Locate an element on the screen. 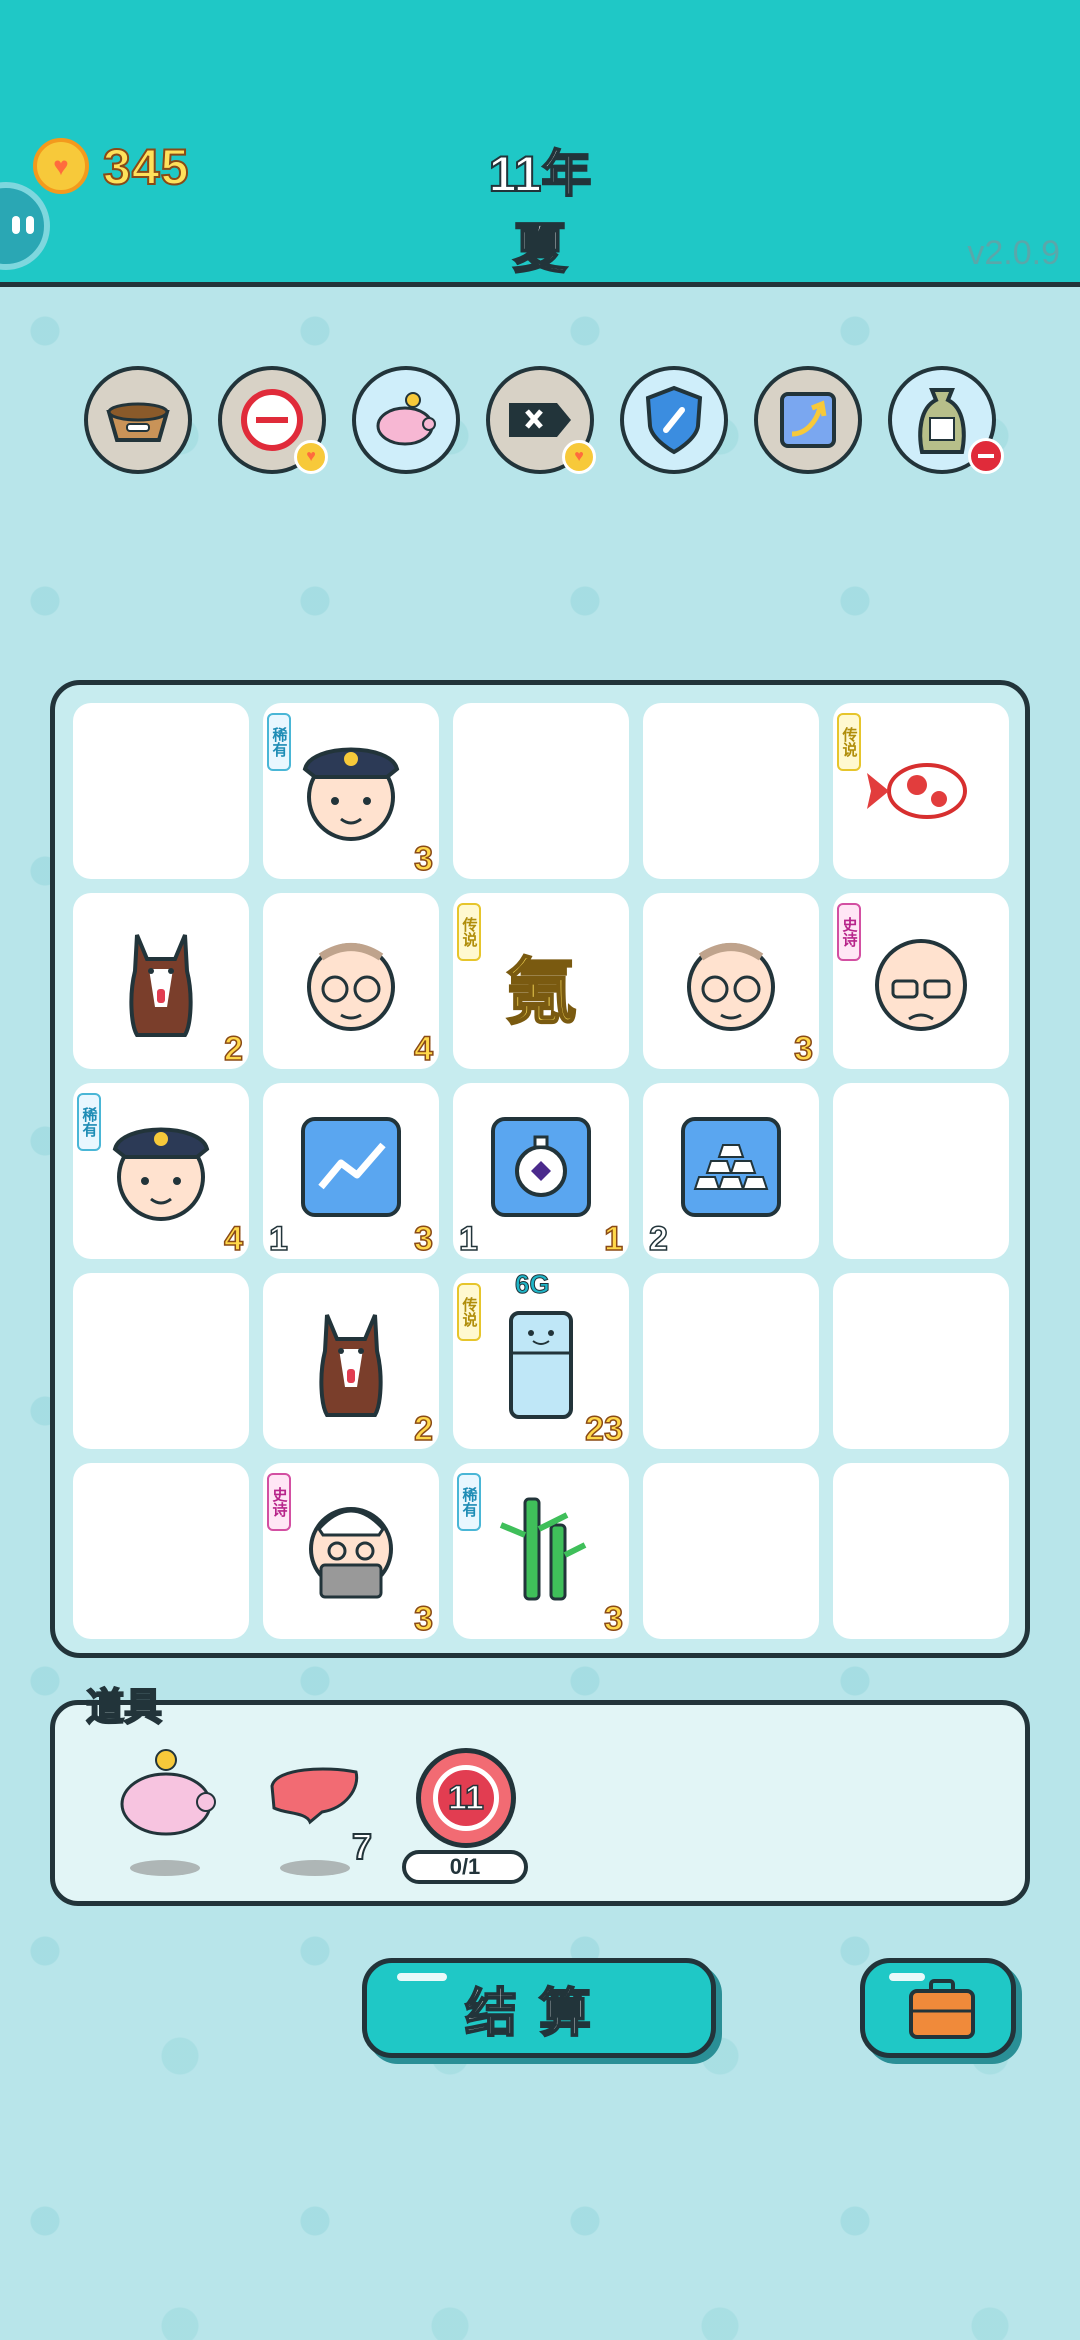  coin-amount: 345 is located at coordinates (146, 167).